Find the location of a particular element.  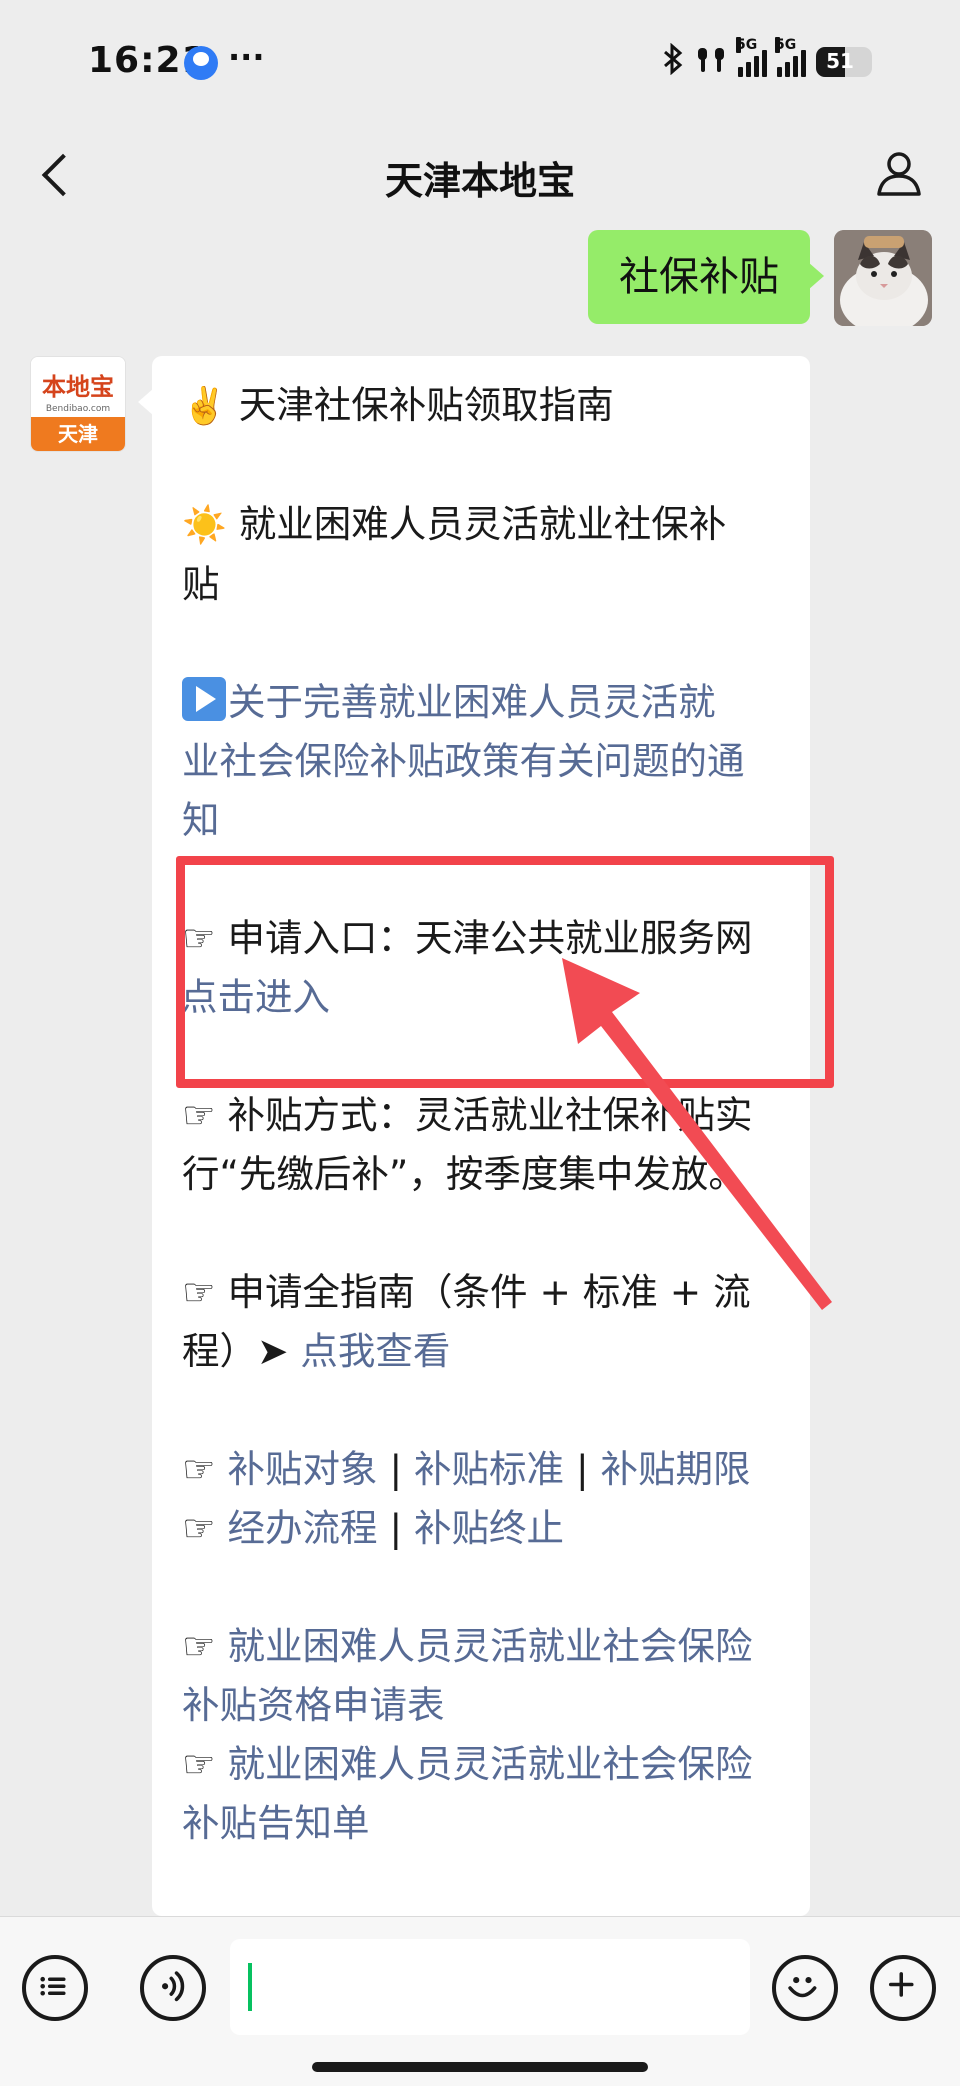

victory-hand-icon: ✌️ is located at coordinates (204, 406).